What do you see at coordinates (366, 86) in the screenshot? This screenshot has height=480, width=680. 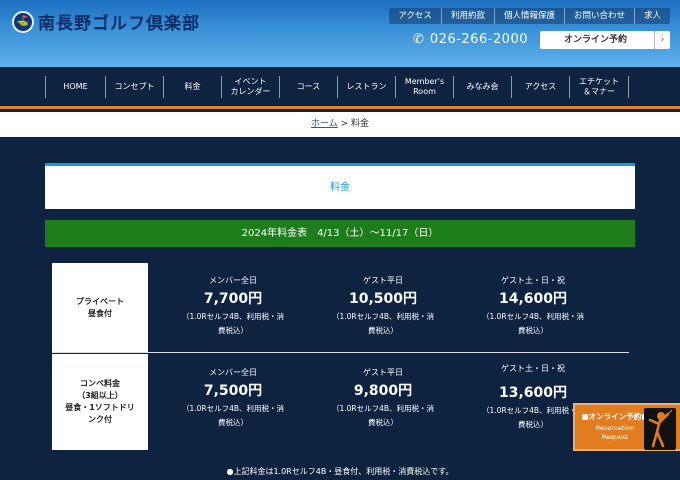 I see `nav-item-restaurant: レストラン` at bounding box center [366, 86].